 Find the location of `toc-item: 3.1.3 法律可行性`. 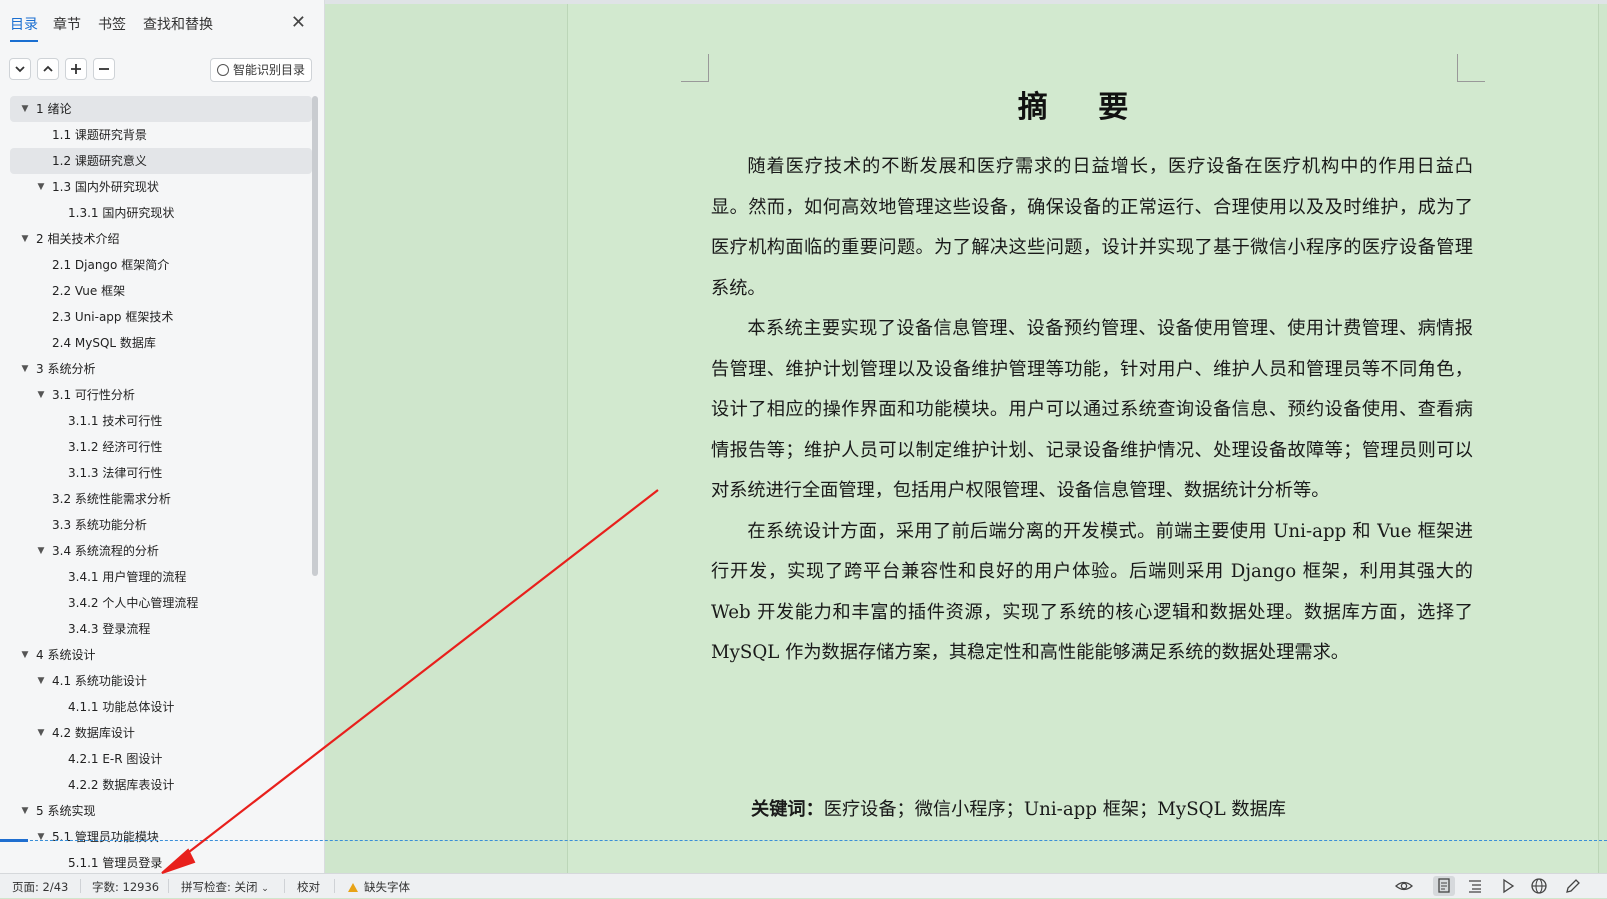

toc-item: 3.1.3 法律可行性 is located at coordinates (161, 473).